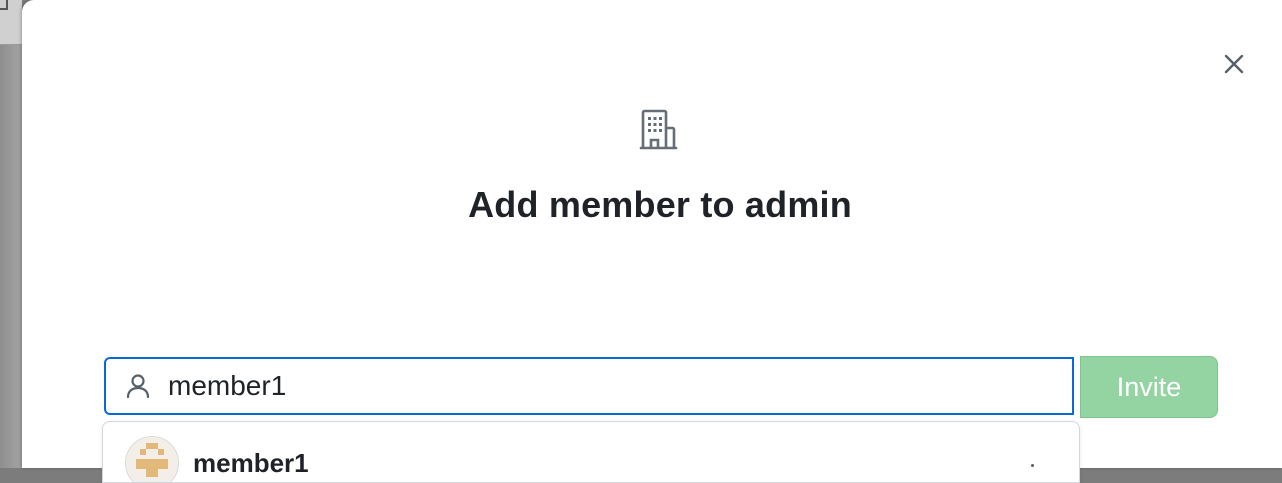 The width and height of the screenshot is (1282, 483). I want to click on backdrop-header, so click(11, 22).